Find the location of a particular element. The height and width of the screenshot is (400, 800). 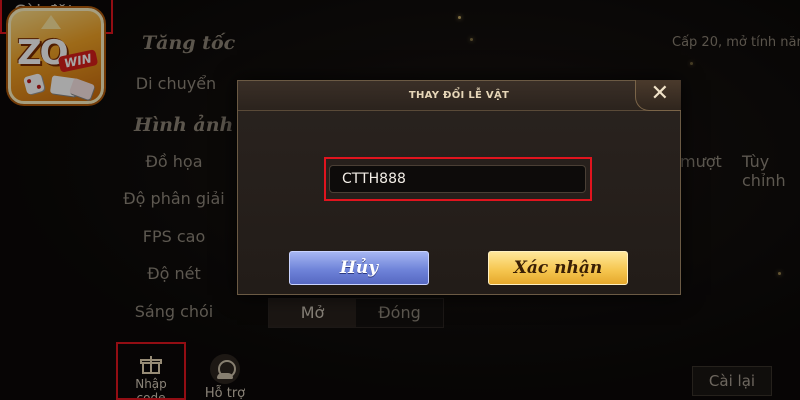

code-input-highlight is located at coordinates (458, 179).